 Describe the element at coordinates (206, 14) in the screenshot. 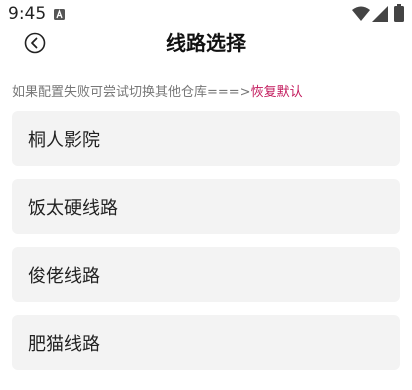

I see `status-bar: 9:45` at that location.